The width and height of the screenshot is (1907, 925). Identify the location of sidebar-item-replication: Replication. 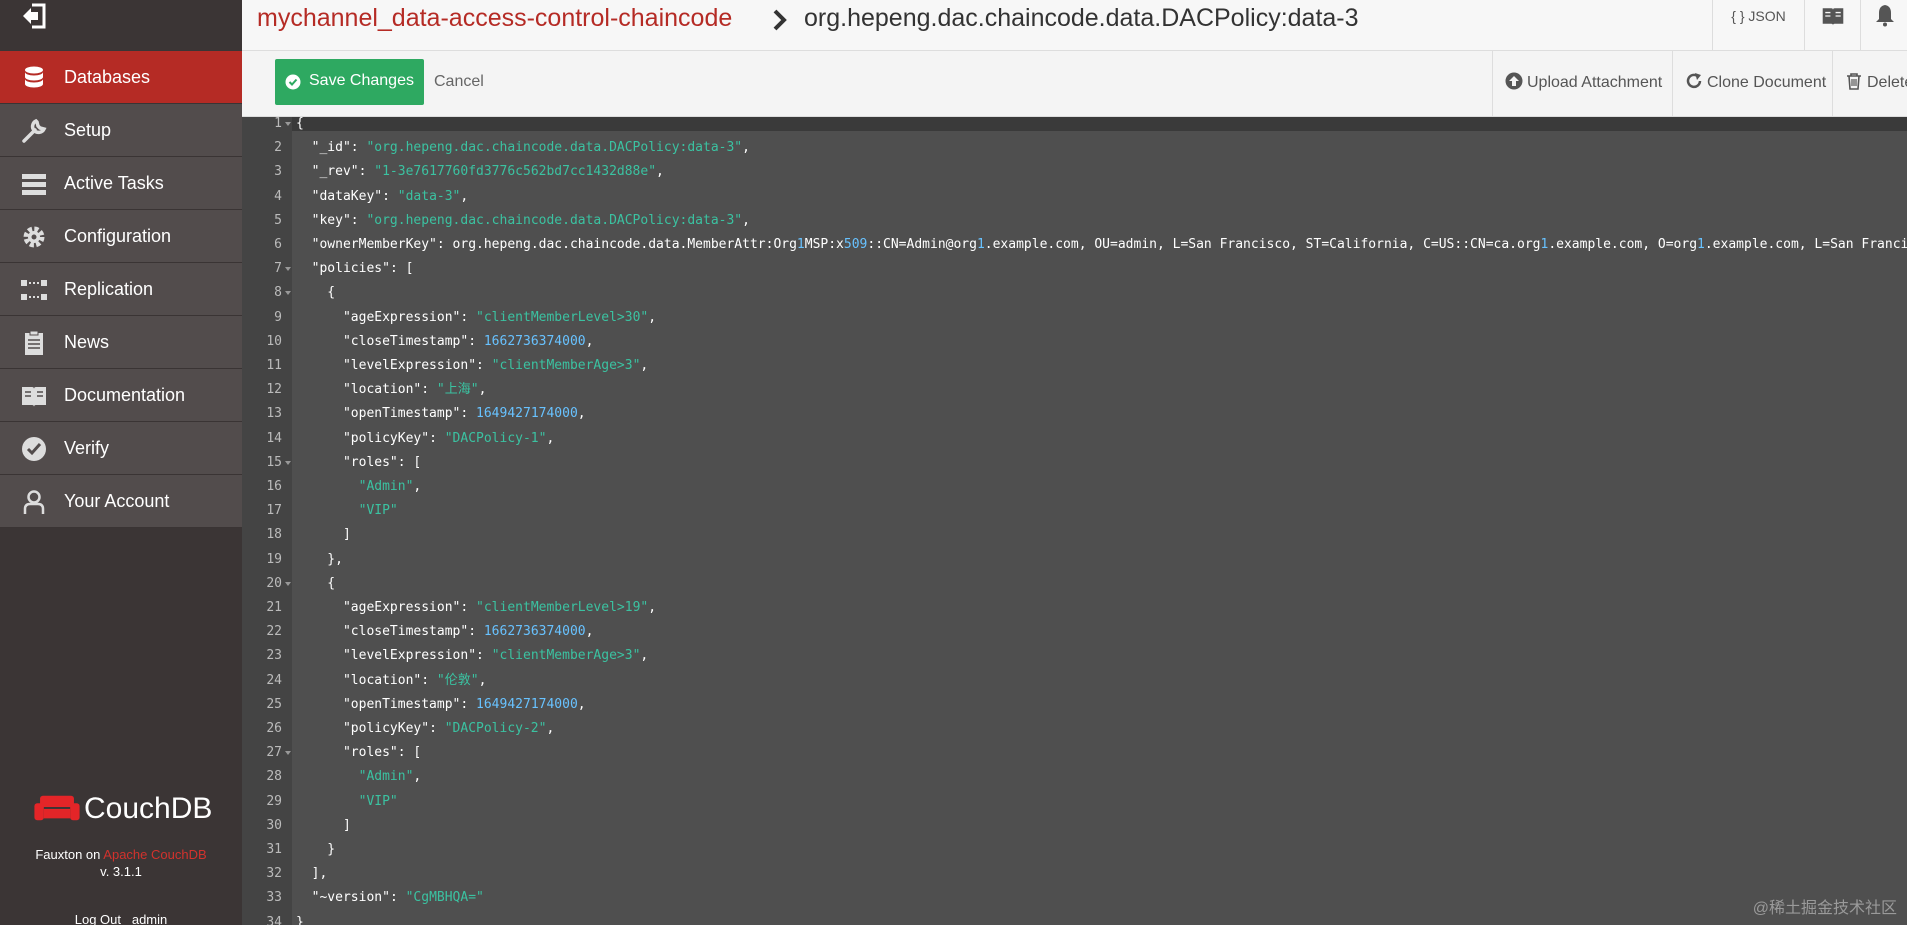
(121, 289).